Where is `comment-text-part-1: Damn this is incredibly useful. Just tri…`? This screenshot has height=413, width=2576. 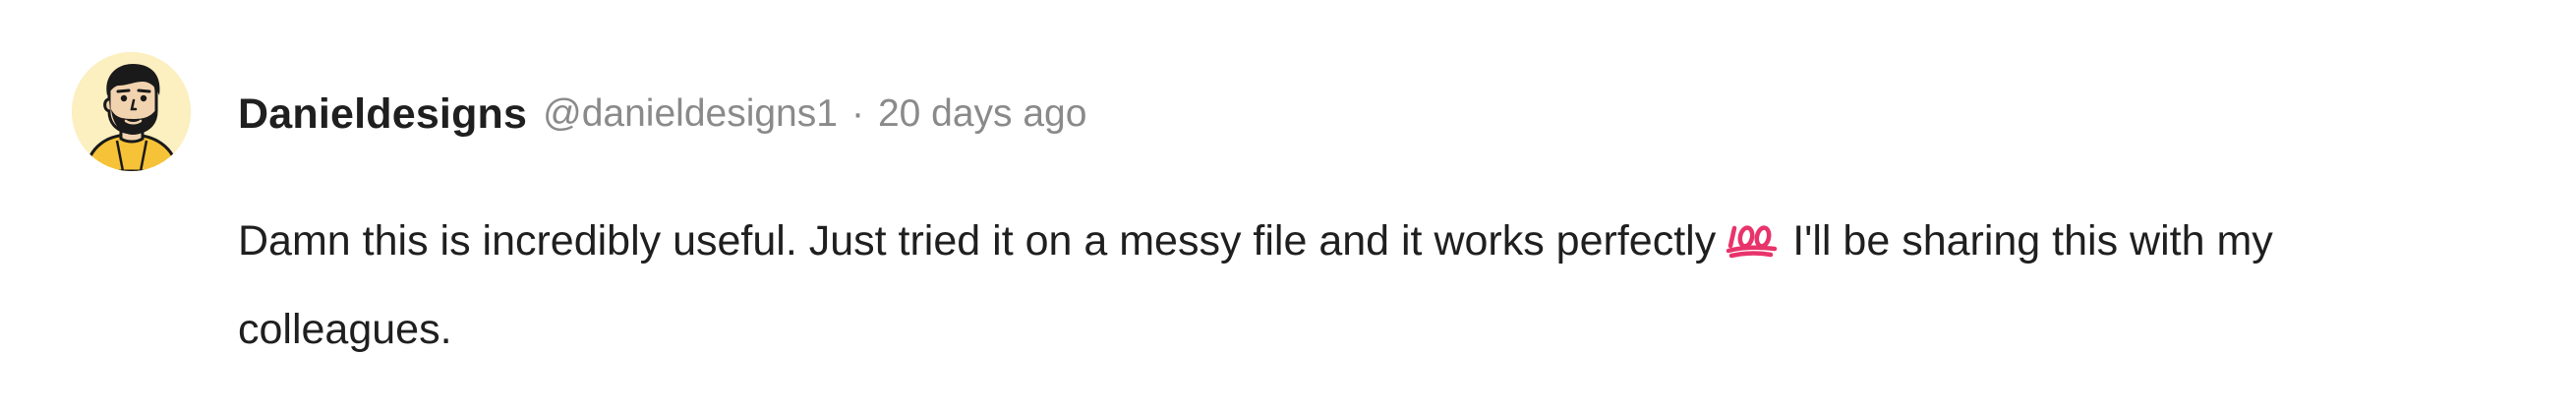 comment-text-part-1: Damn this is incredibly useful. Just tri… is located at coordinates (977, 241).